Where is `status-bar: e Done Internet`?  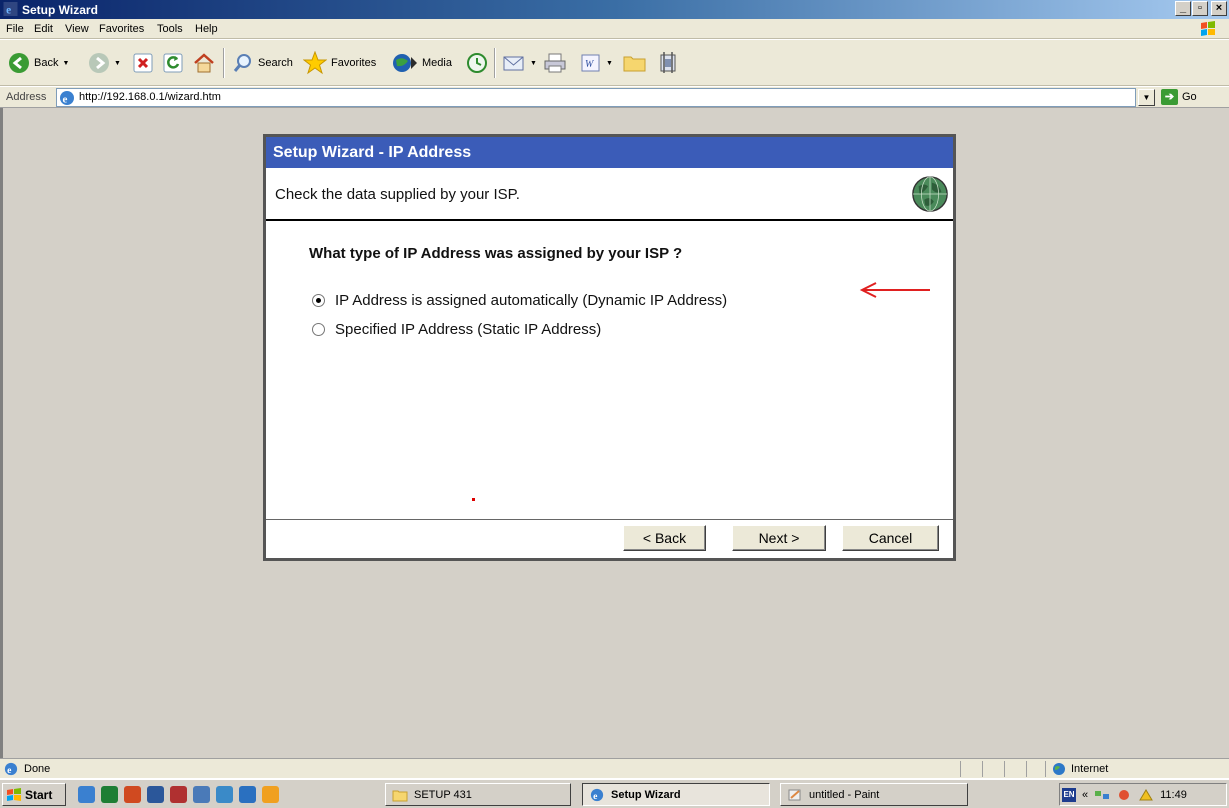
status-bar: e Done Internet is located at coordinates (614, 768).